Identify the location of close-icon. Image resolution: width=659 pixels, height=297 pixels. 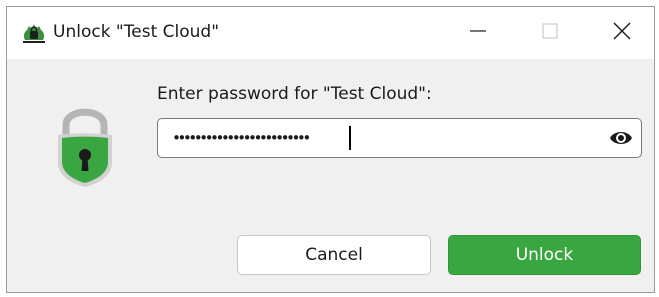
(622, 33).